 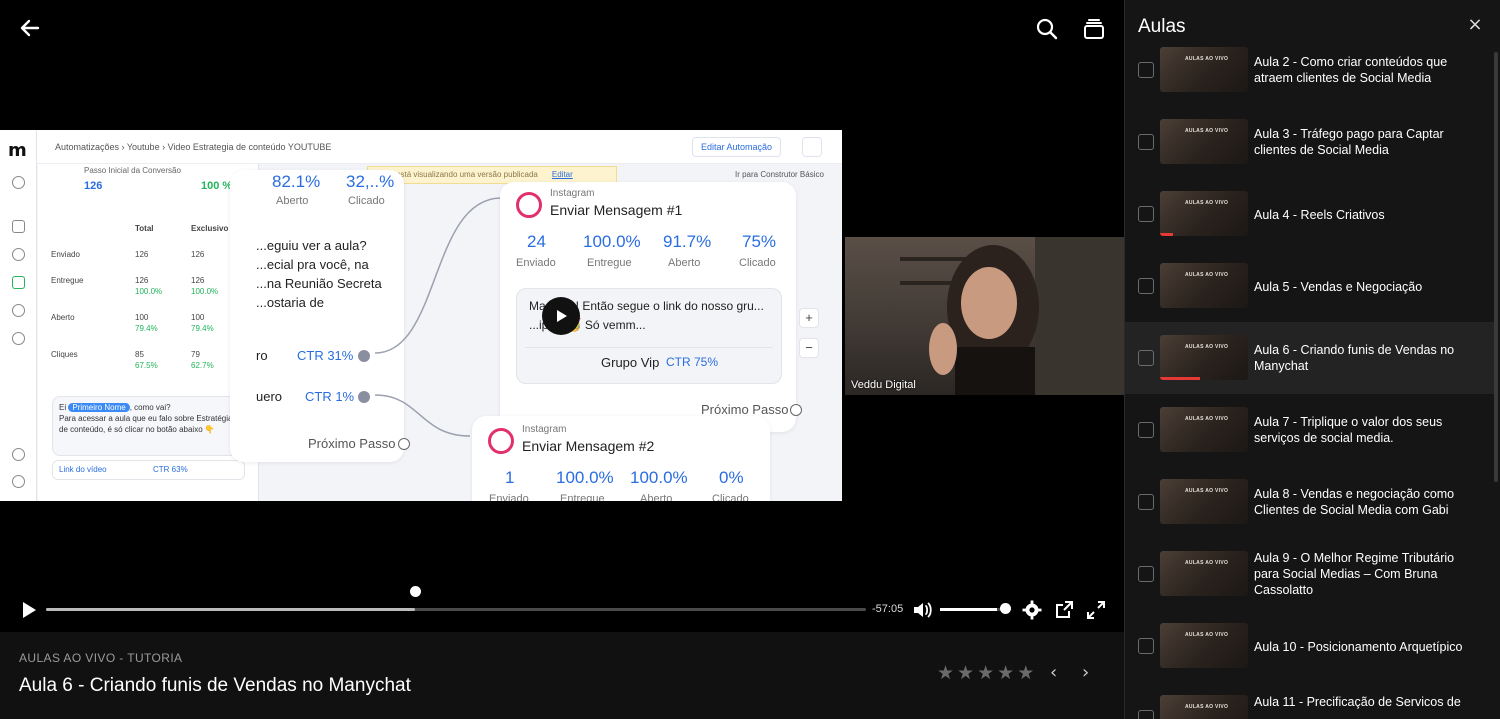 What do you see at coordinates (510, 477) in the screenshot?
I see `metric-value: 1` at bounding box center [510, 477].